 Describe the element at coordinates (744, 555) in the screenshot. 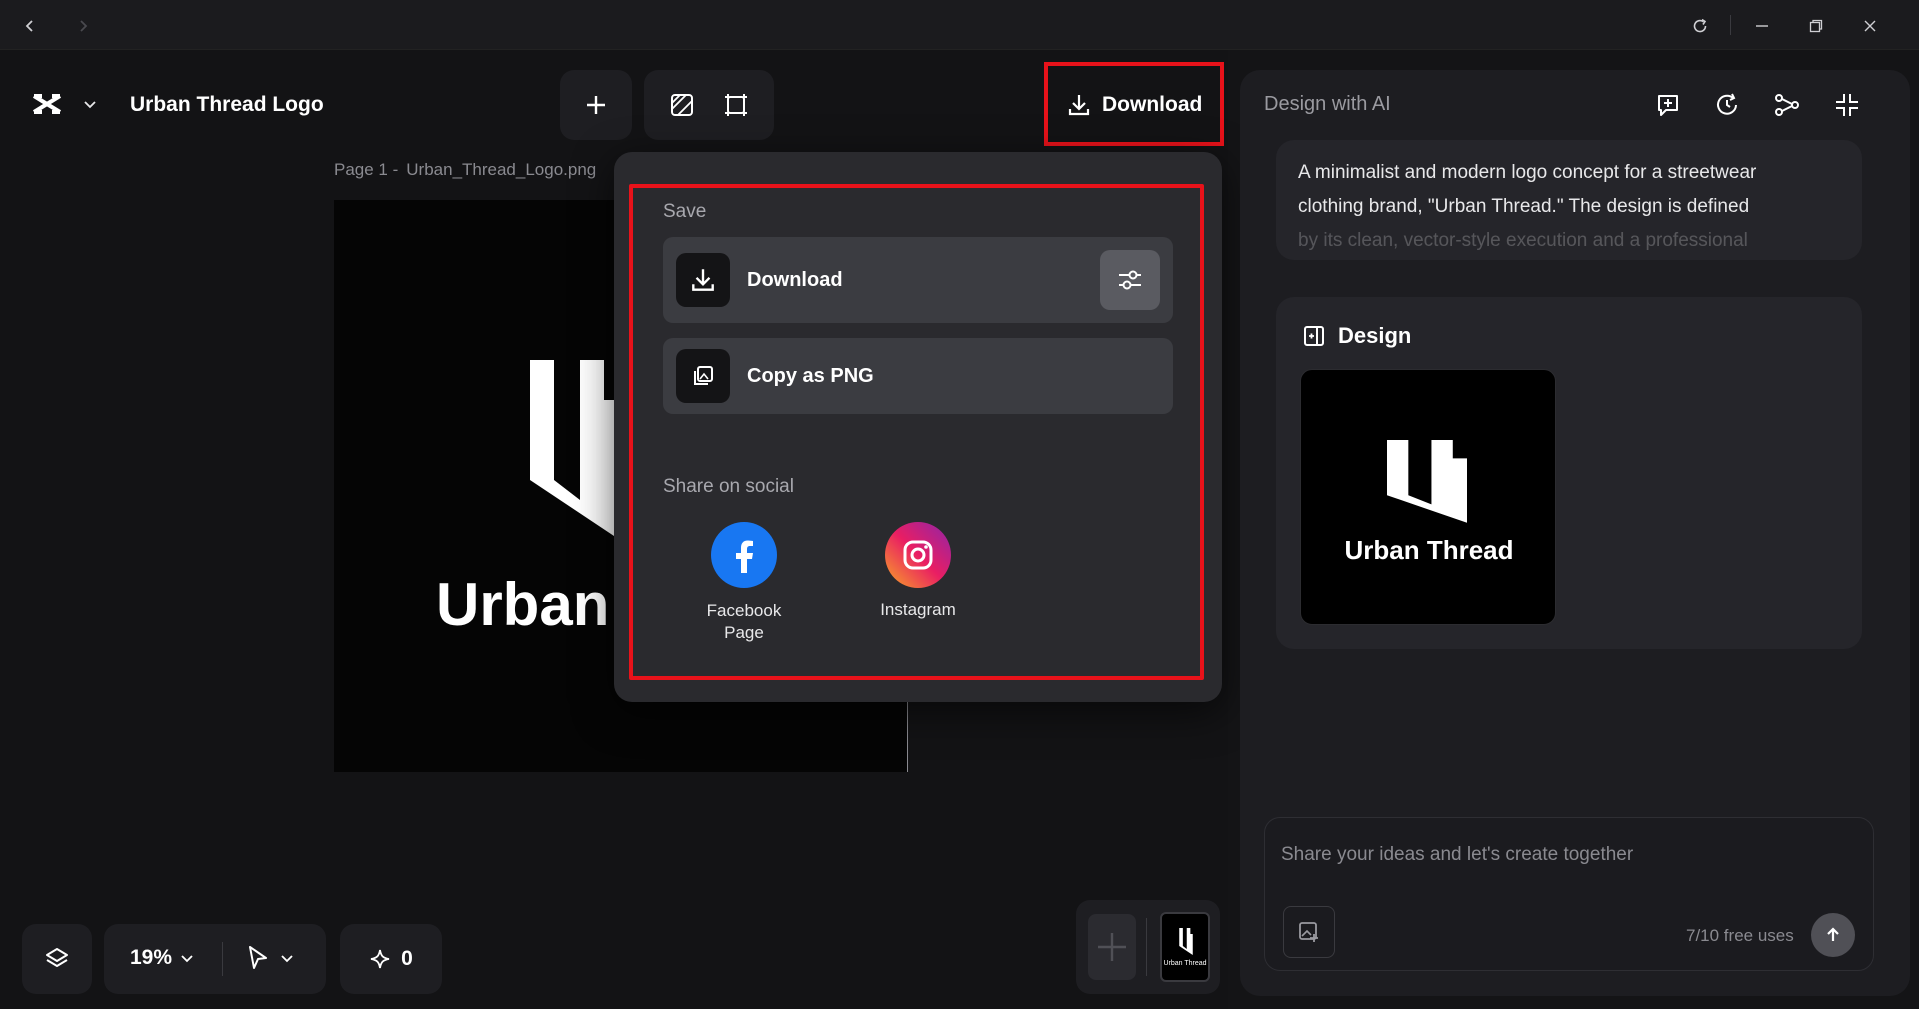

I see `facebook-icon` at that location.